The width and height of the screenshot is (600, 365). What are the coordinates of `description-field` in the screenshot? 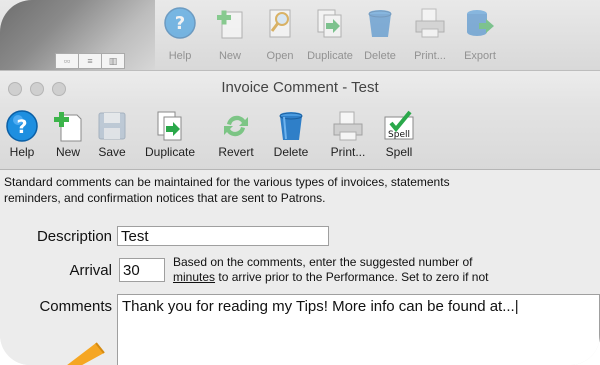 It's located at (223, 236).